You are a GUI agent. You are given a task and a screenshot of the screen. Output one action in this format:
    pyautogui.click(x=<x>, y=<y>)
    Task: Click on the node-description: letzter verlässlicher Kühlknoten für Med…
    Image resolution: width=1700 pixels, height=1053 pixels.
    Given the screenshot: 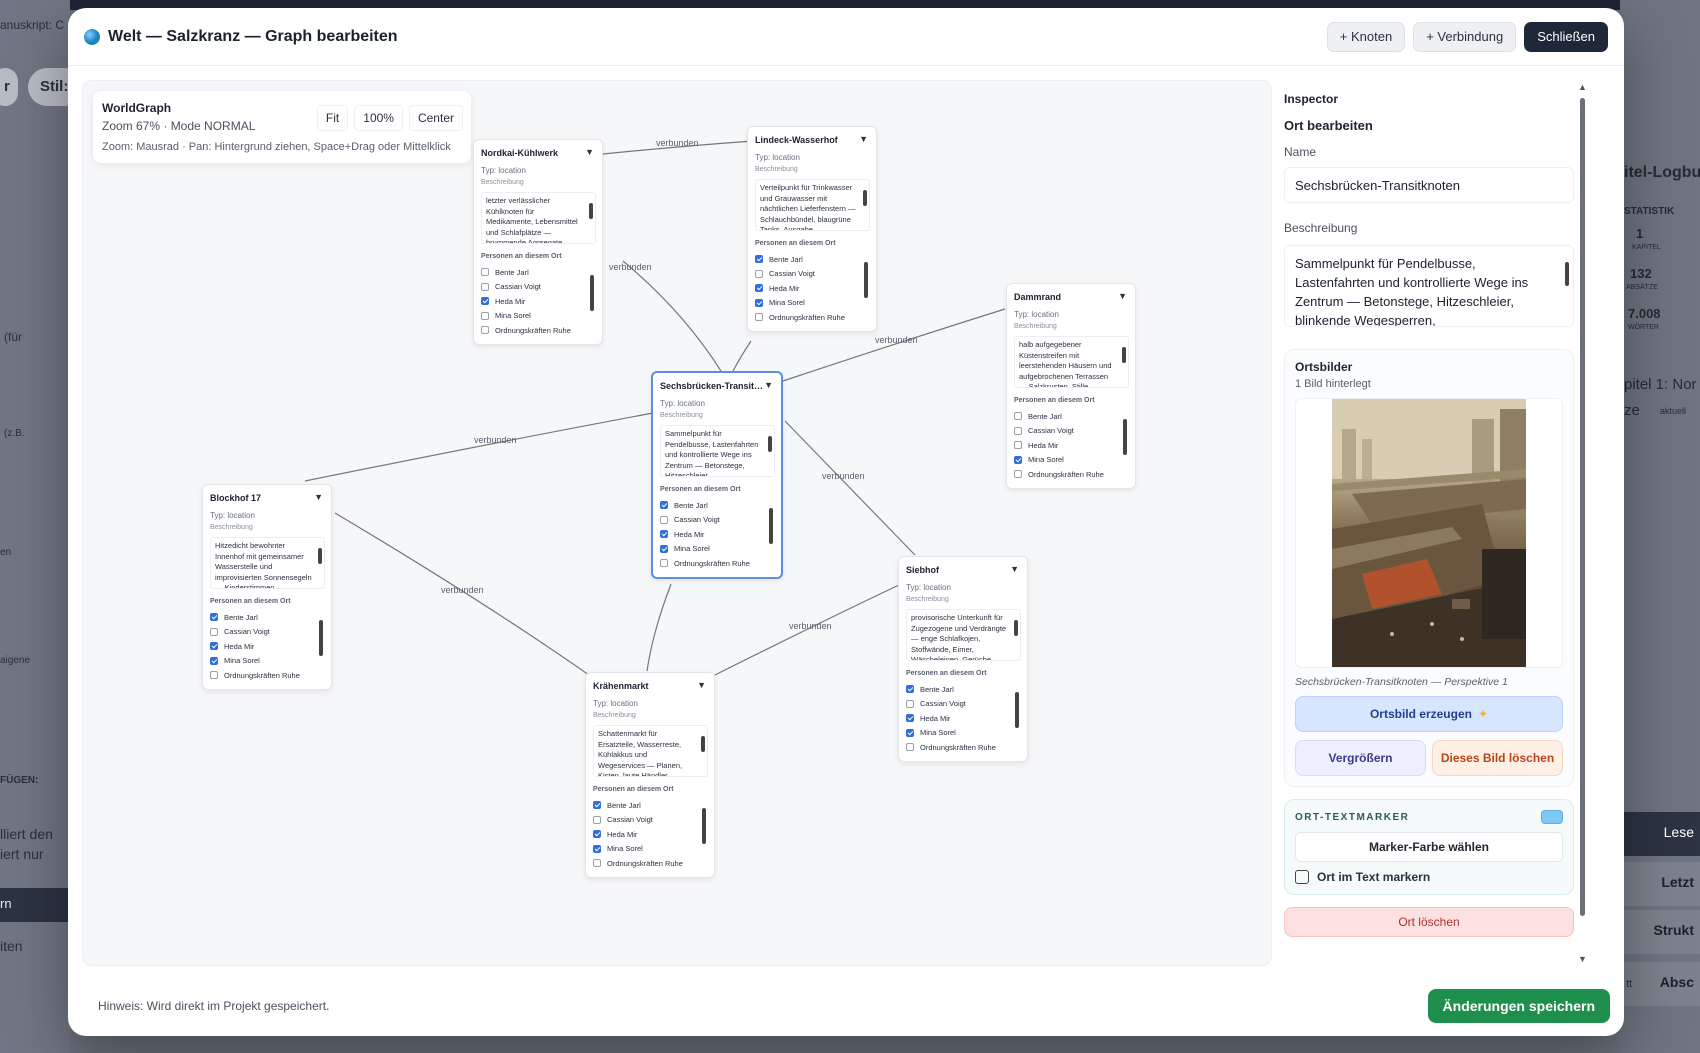 What is the action you would take?
    pyautogui.click(x=538, y=218)
    